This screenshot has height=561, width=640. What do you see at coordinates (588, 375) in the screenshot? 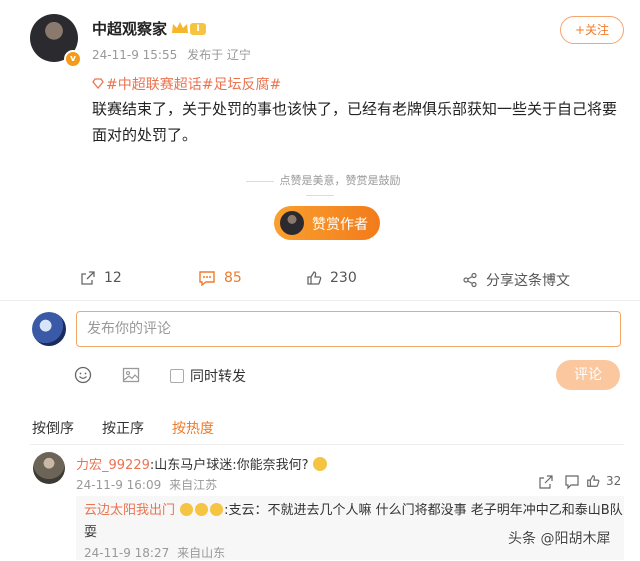
I see `submit-comment-button: 评论` at bounding box center [588, 375].